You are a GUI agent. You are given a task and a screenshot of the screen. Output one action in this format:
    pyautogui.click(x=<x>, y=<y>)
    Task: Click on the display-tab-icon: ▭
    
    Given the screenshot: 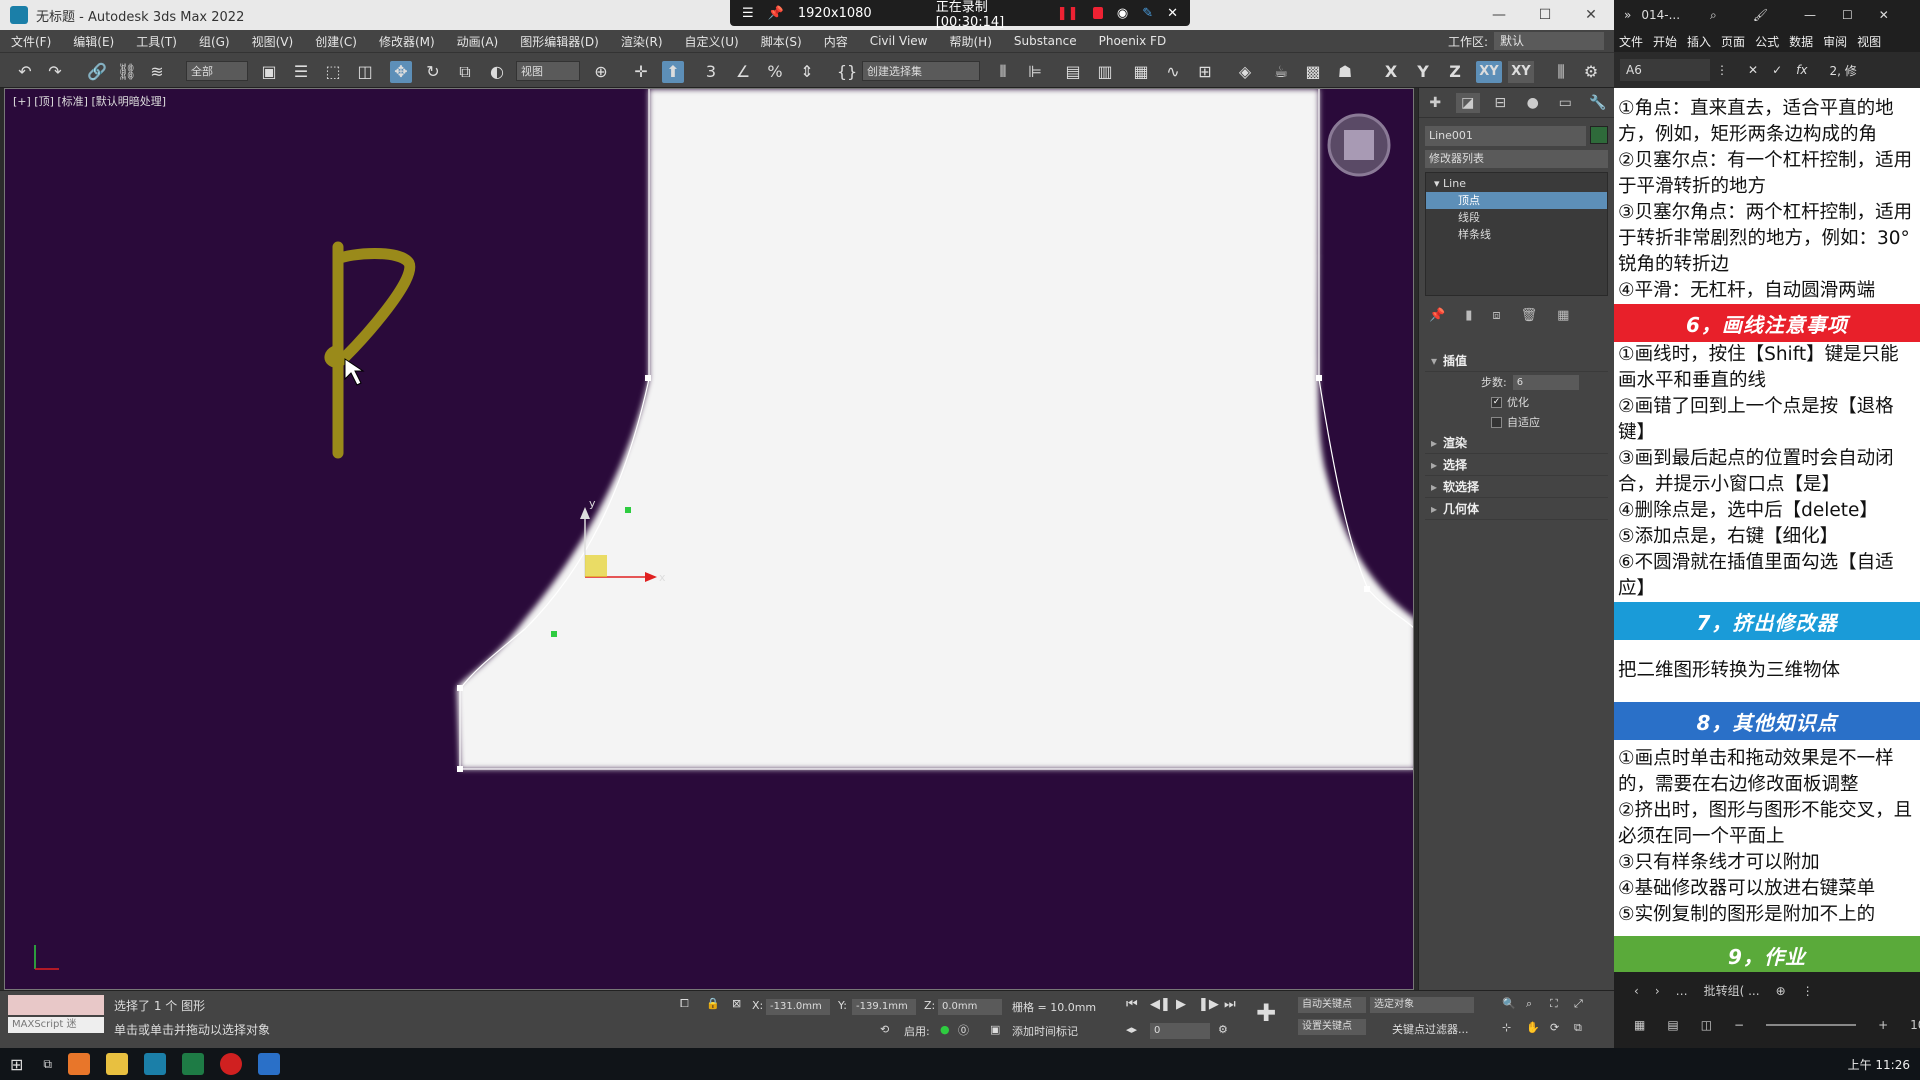 What is the action you would take?
    pyautogui.click(x=1565, y=103)
    